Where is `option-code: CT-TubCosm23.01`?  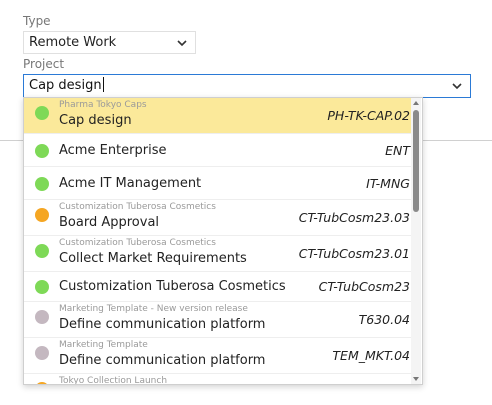
option-code: CT-TubCosm23.01 is located at coordinates (354, 253).